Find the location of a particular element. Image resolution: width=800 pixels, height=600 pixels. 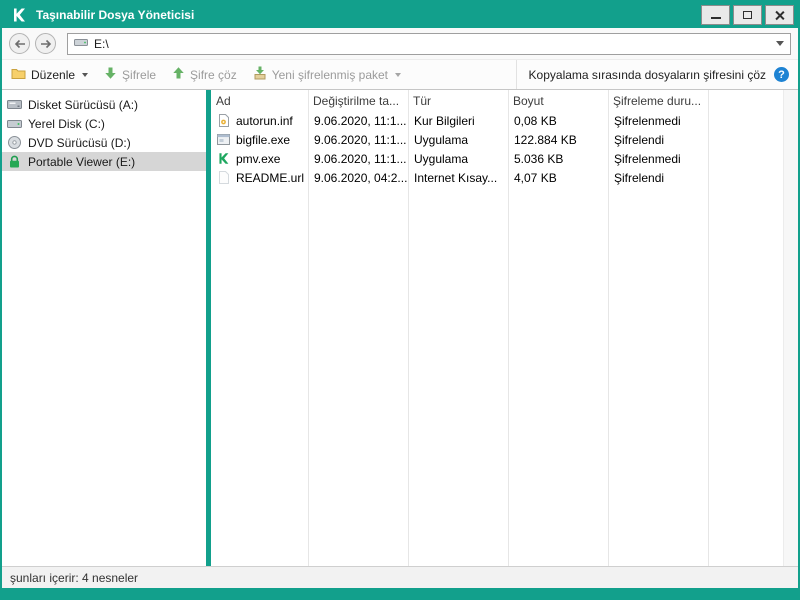

sidebar-item-drive-e: Portable Viewer (E:) is located at coordinates (104, 161).